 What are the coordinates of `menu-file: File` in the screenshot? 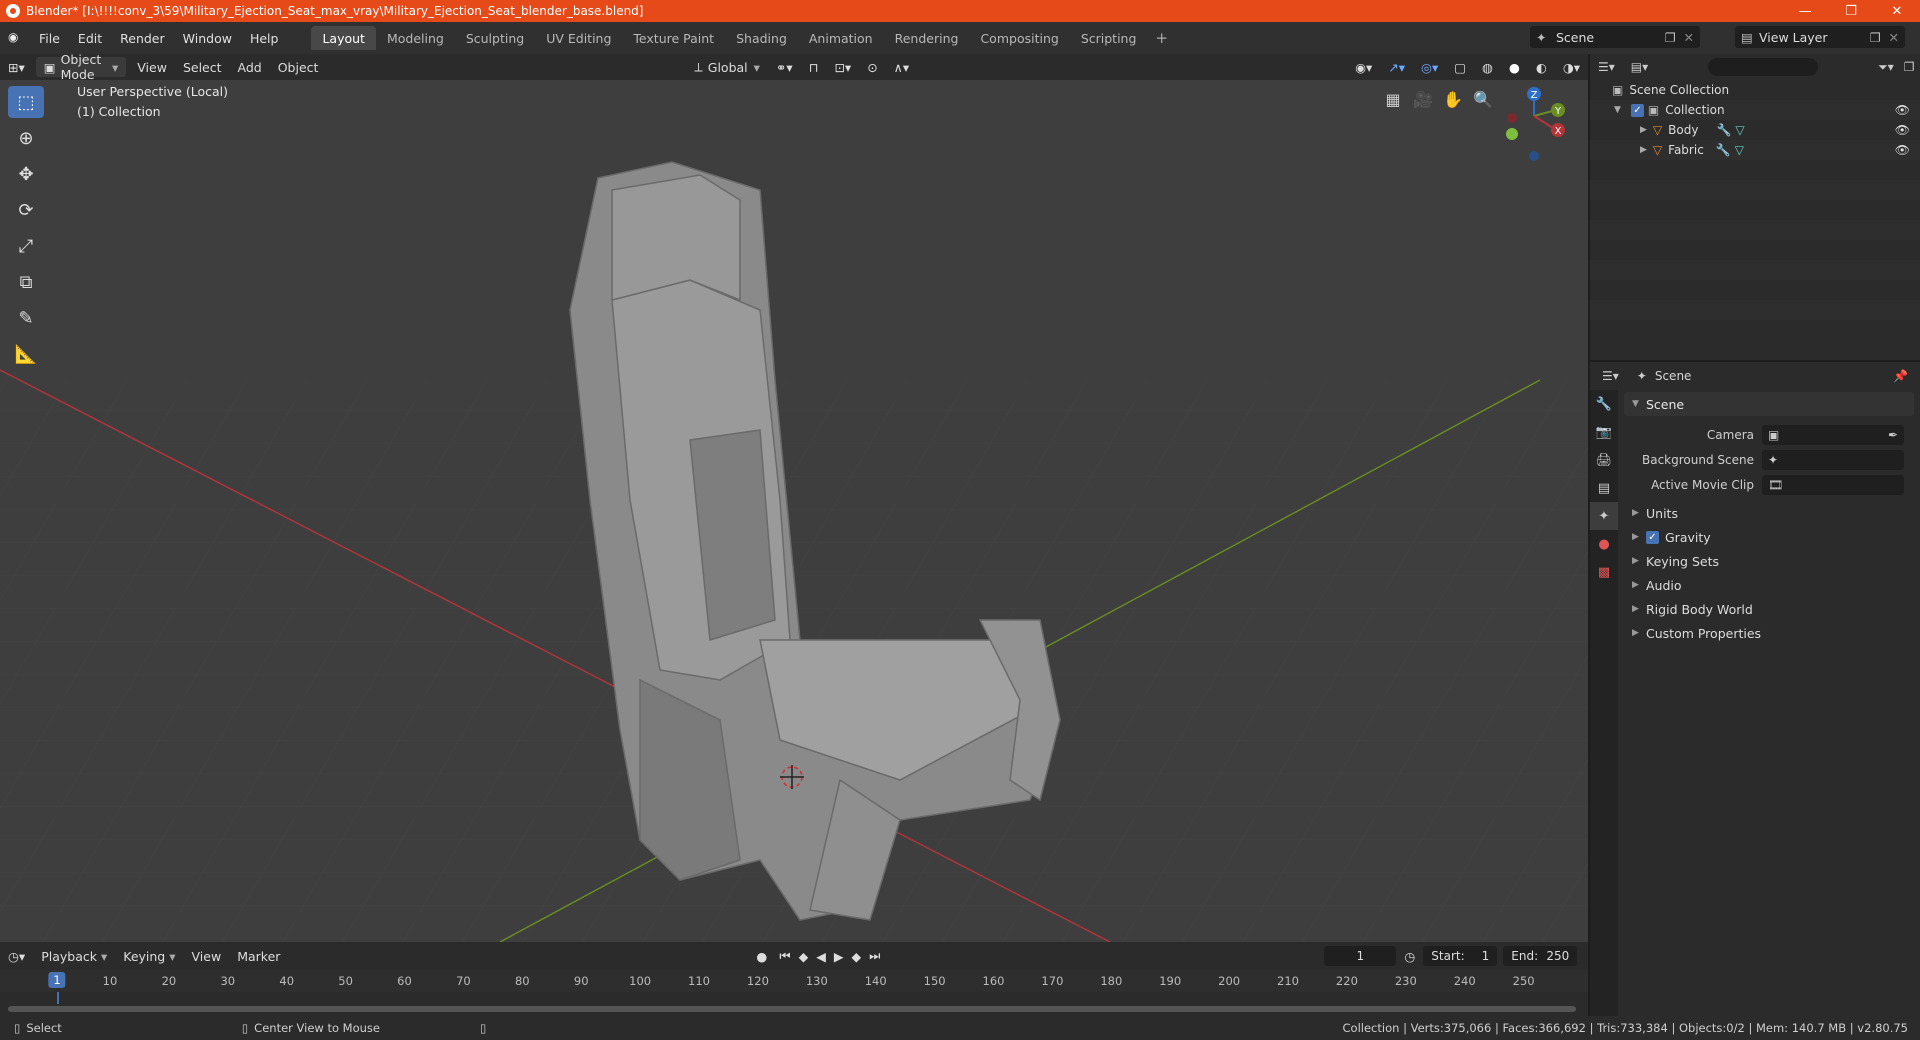 It's located at (49, 38).